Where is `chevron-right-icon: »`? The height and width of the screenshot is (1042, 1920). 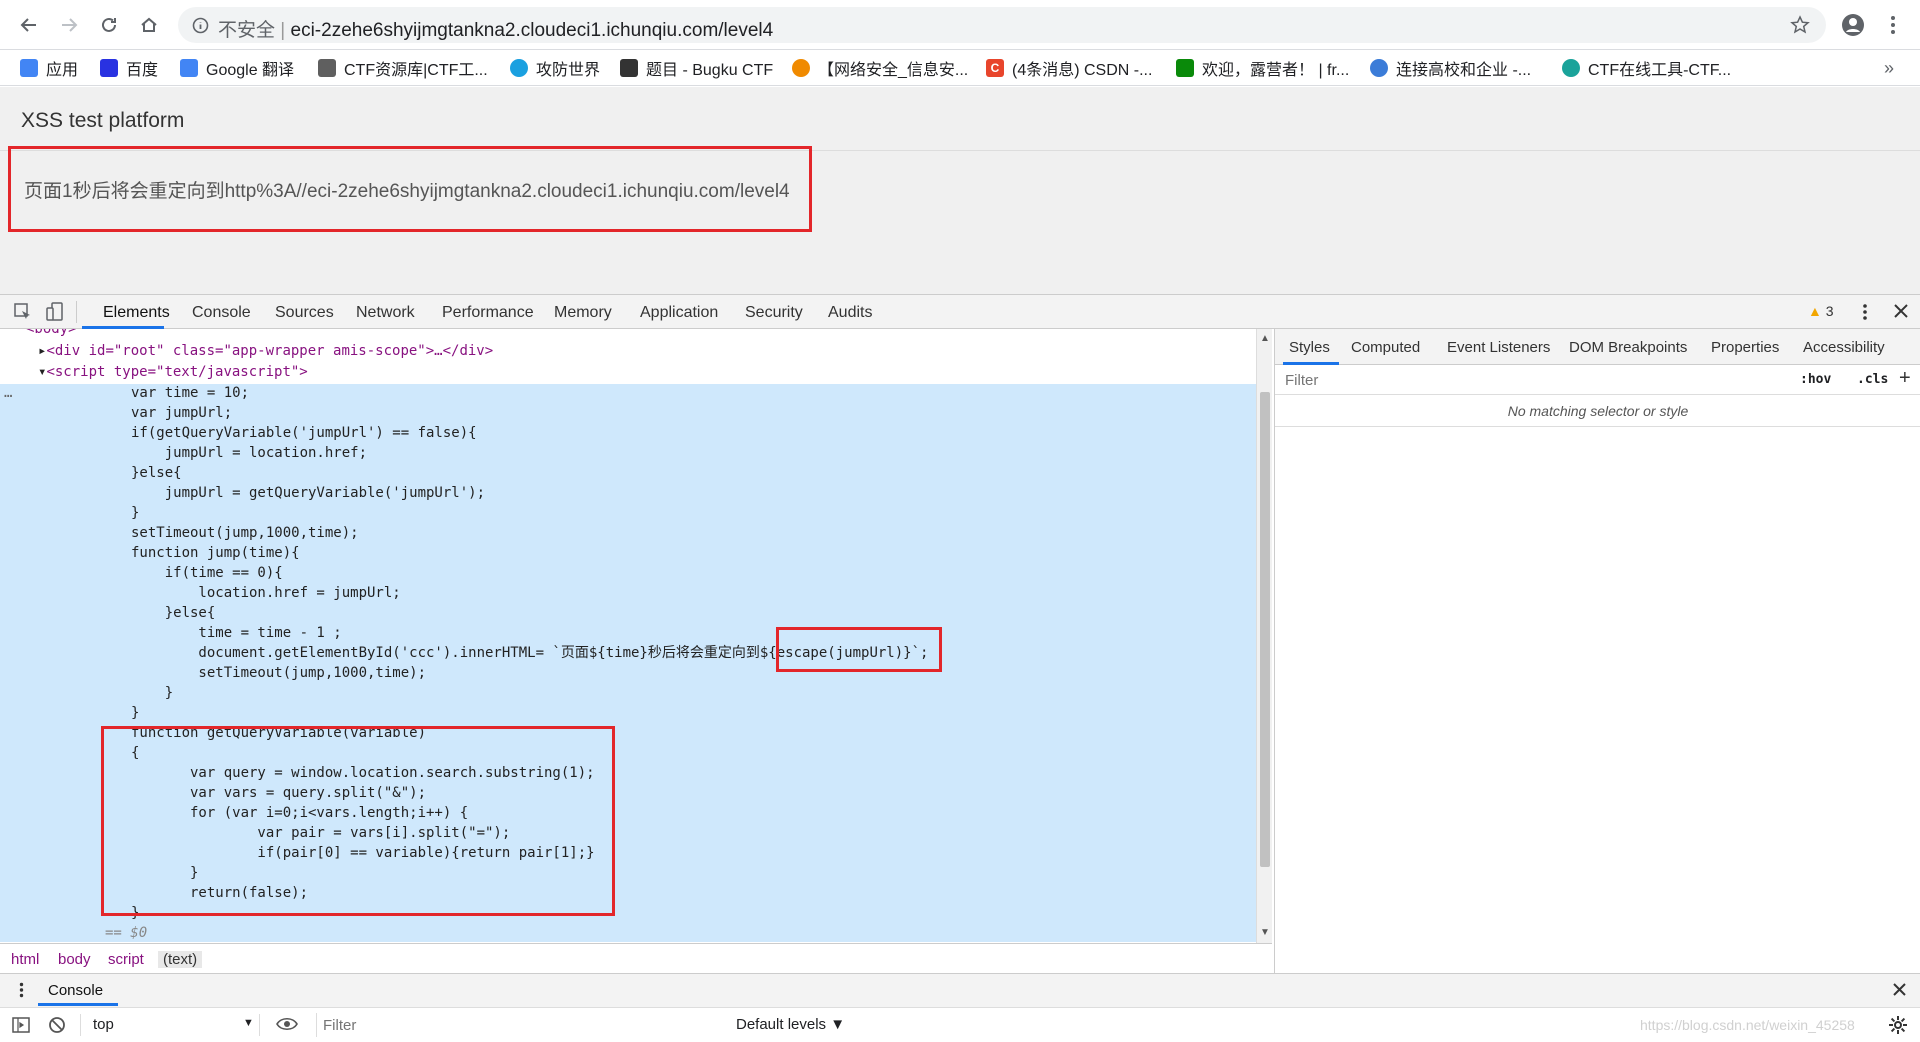
chevron-right-icon: » is located at coordinates (1889, 68).